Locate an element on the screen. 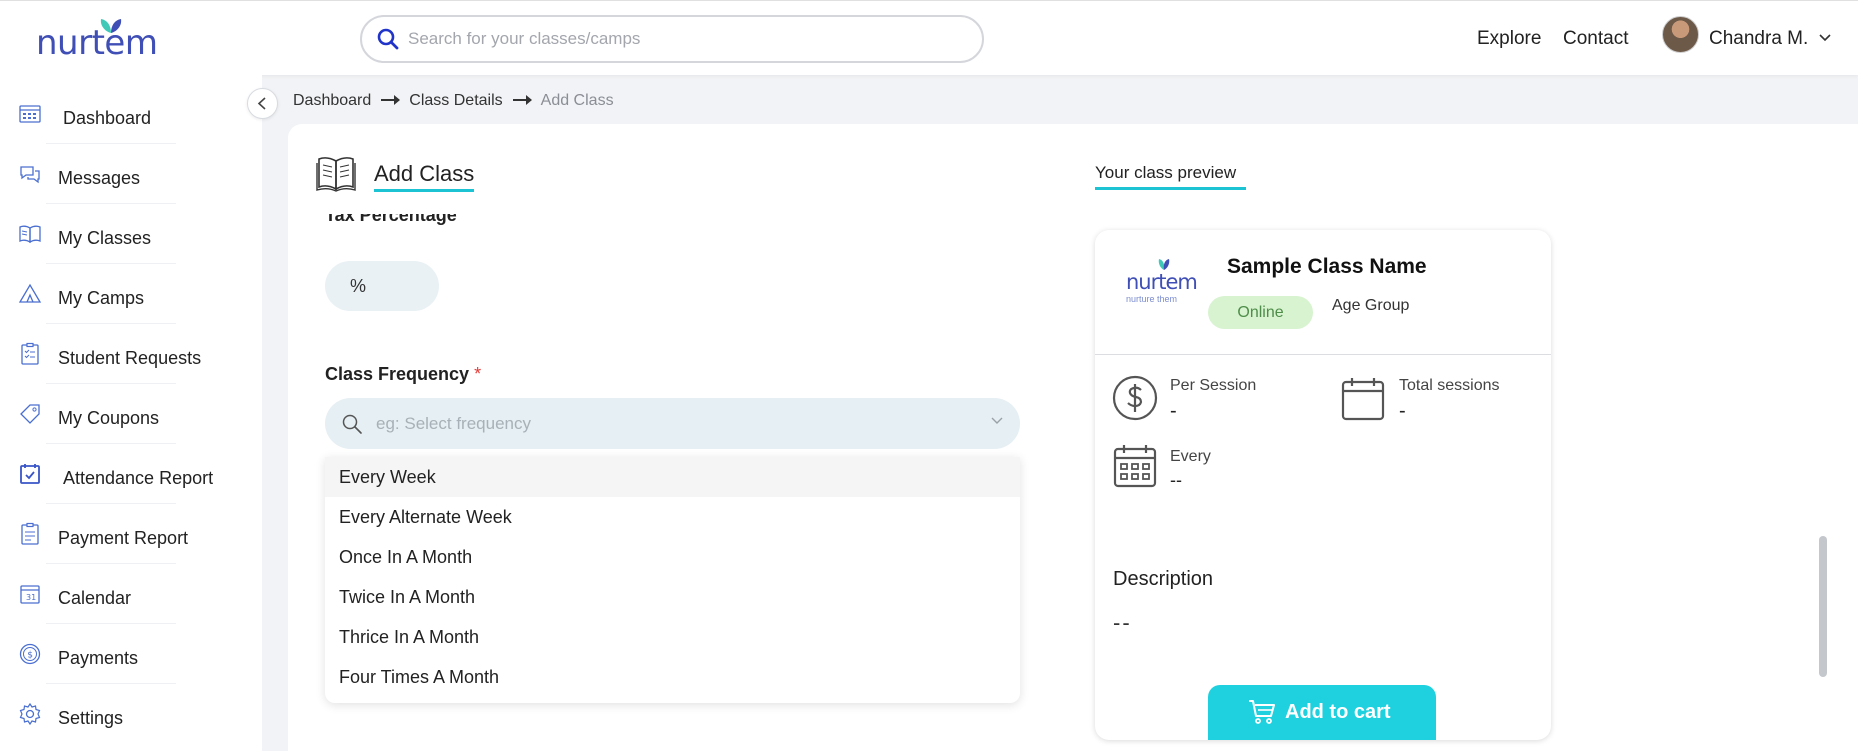 This screenshot has width=1858, height=751. preview-class-name: Sample Class Name is located at coordinates (1327, 266).